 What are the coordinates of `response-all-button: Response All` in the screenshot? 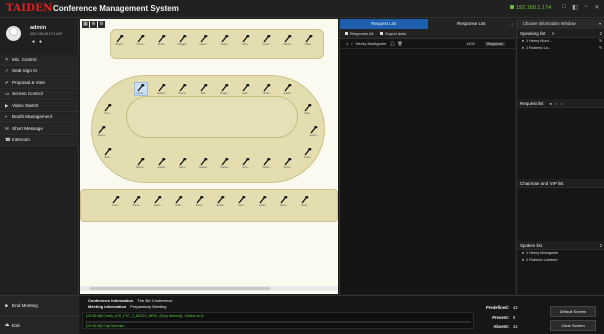 It's located at (359, 33).